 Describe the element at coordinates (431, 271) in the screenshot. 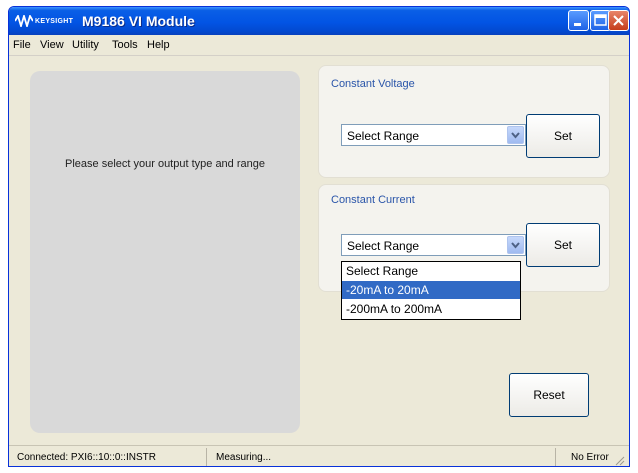

I see `dropdown-option: Select Range` at that location.